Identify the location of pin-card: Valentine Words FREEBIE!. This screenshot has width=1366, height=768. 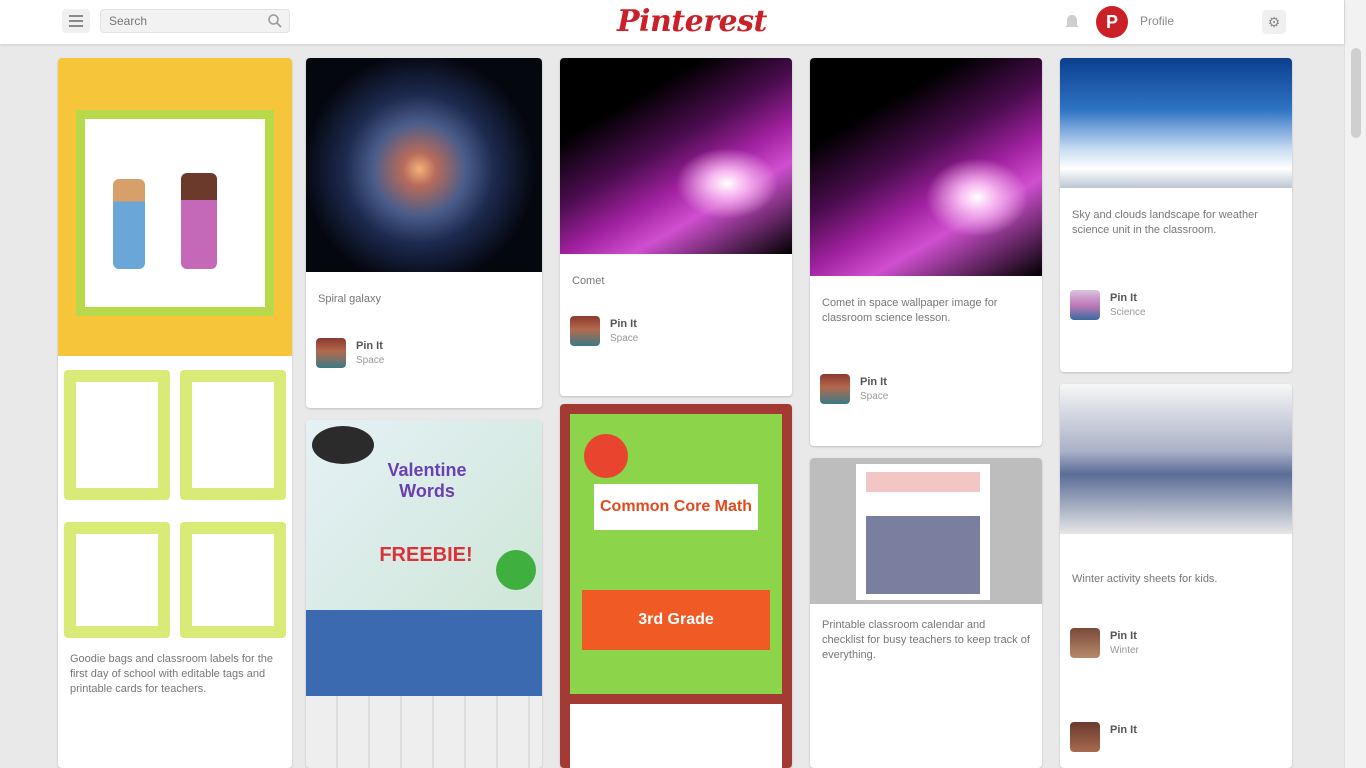
(424, 594).